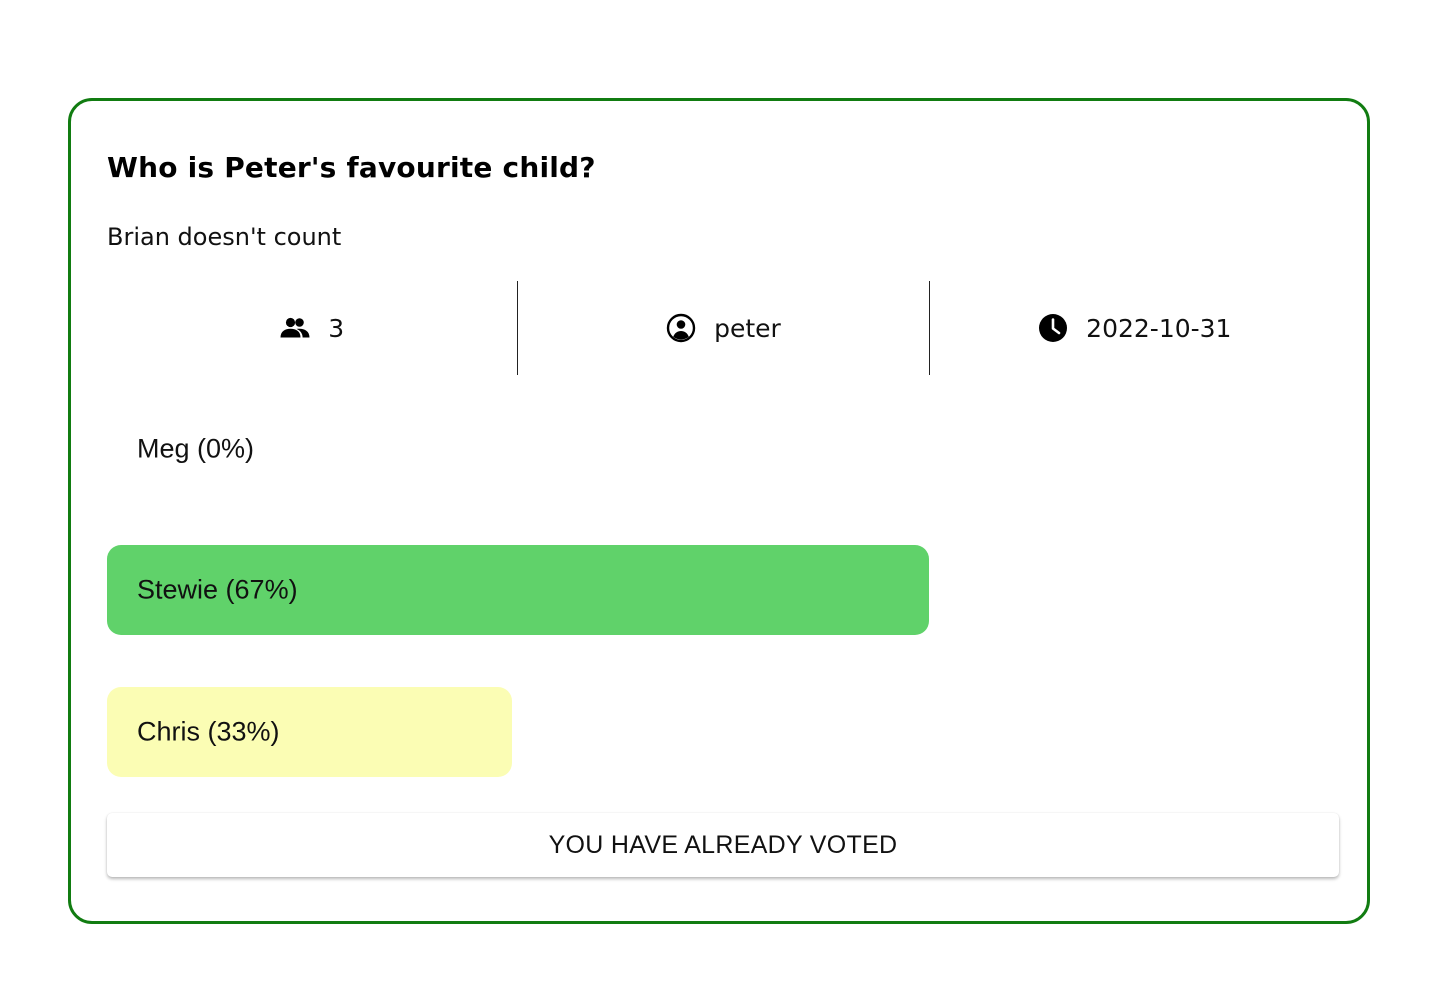  I want to click on option-label: Meg (0%), so click(196, 448).